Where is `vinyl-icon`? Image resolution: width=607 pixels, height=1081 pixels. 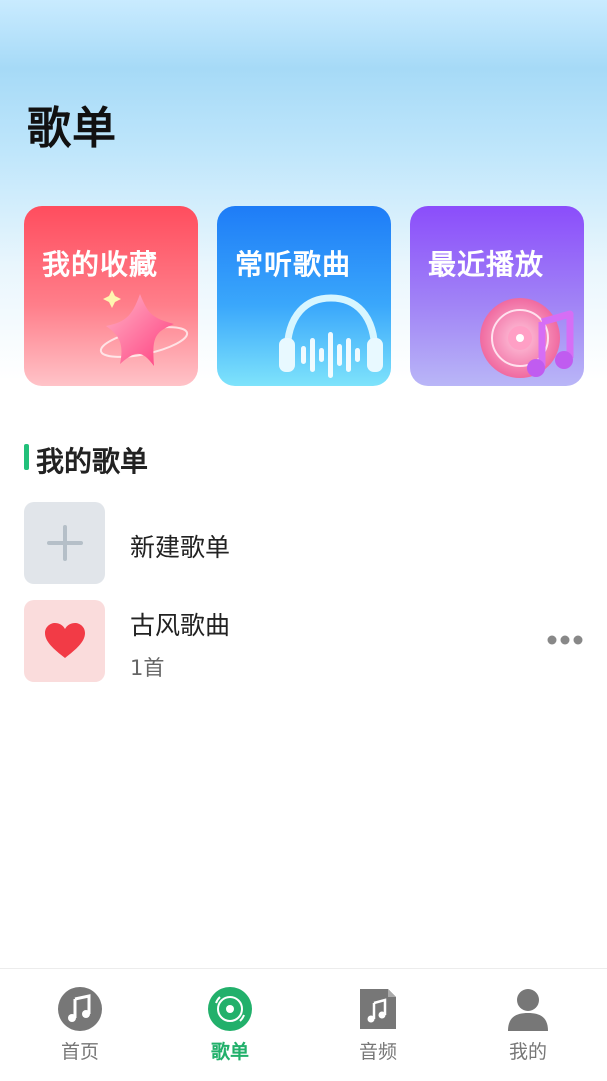 vinyl-icon is located at coordinates (230, 1009).